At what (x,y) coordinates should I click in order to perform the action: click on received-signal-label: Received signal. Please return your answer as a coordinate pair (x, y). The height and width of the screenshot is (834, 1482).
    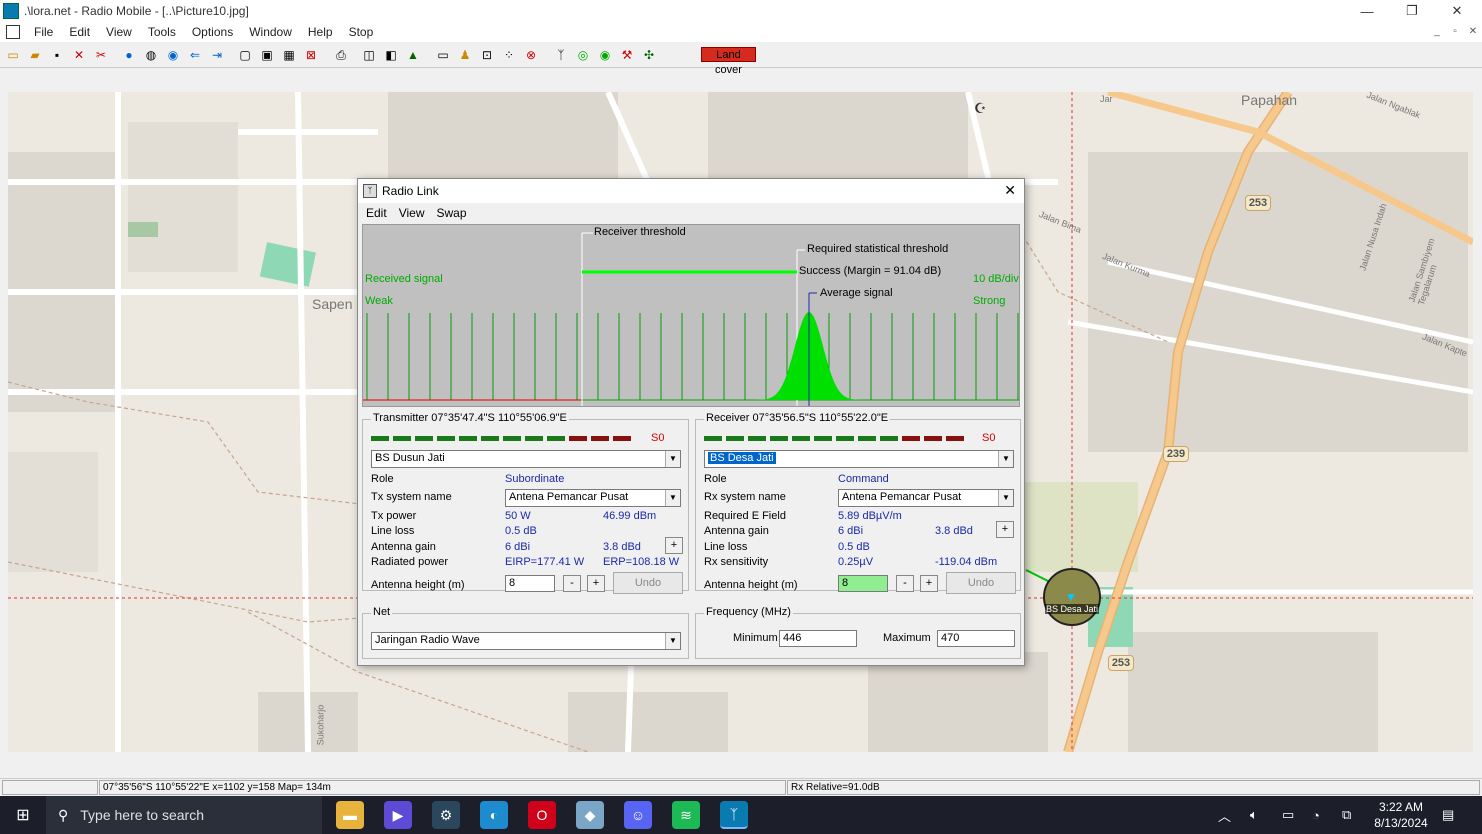
    Looking at the image, I should click on (404, 279).